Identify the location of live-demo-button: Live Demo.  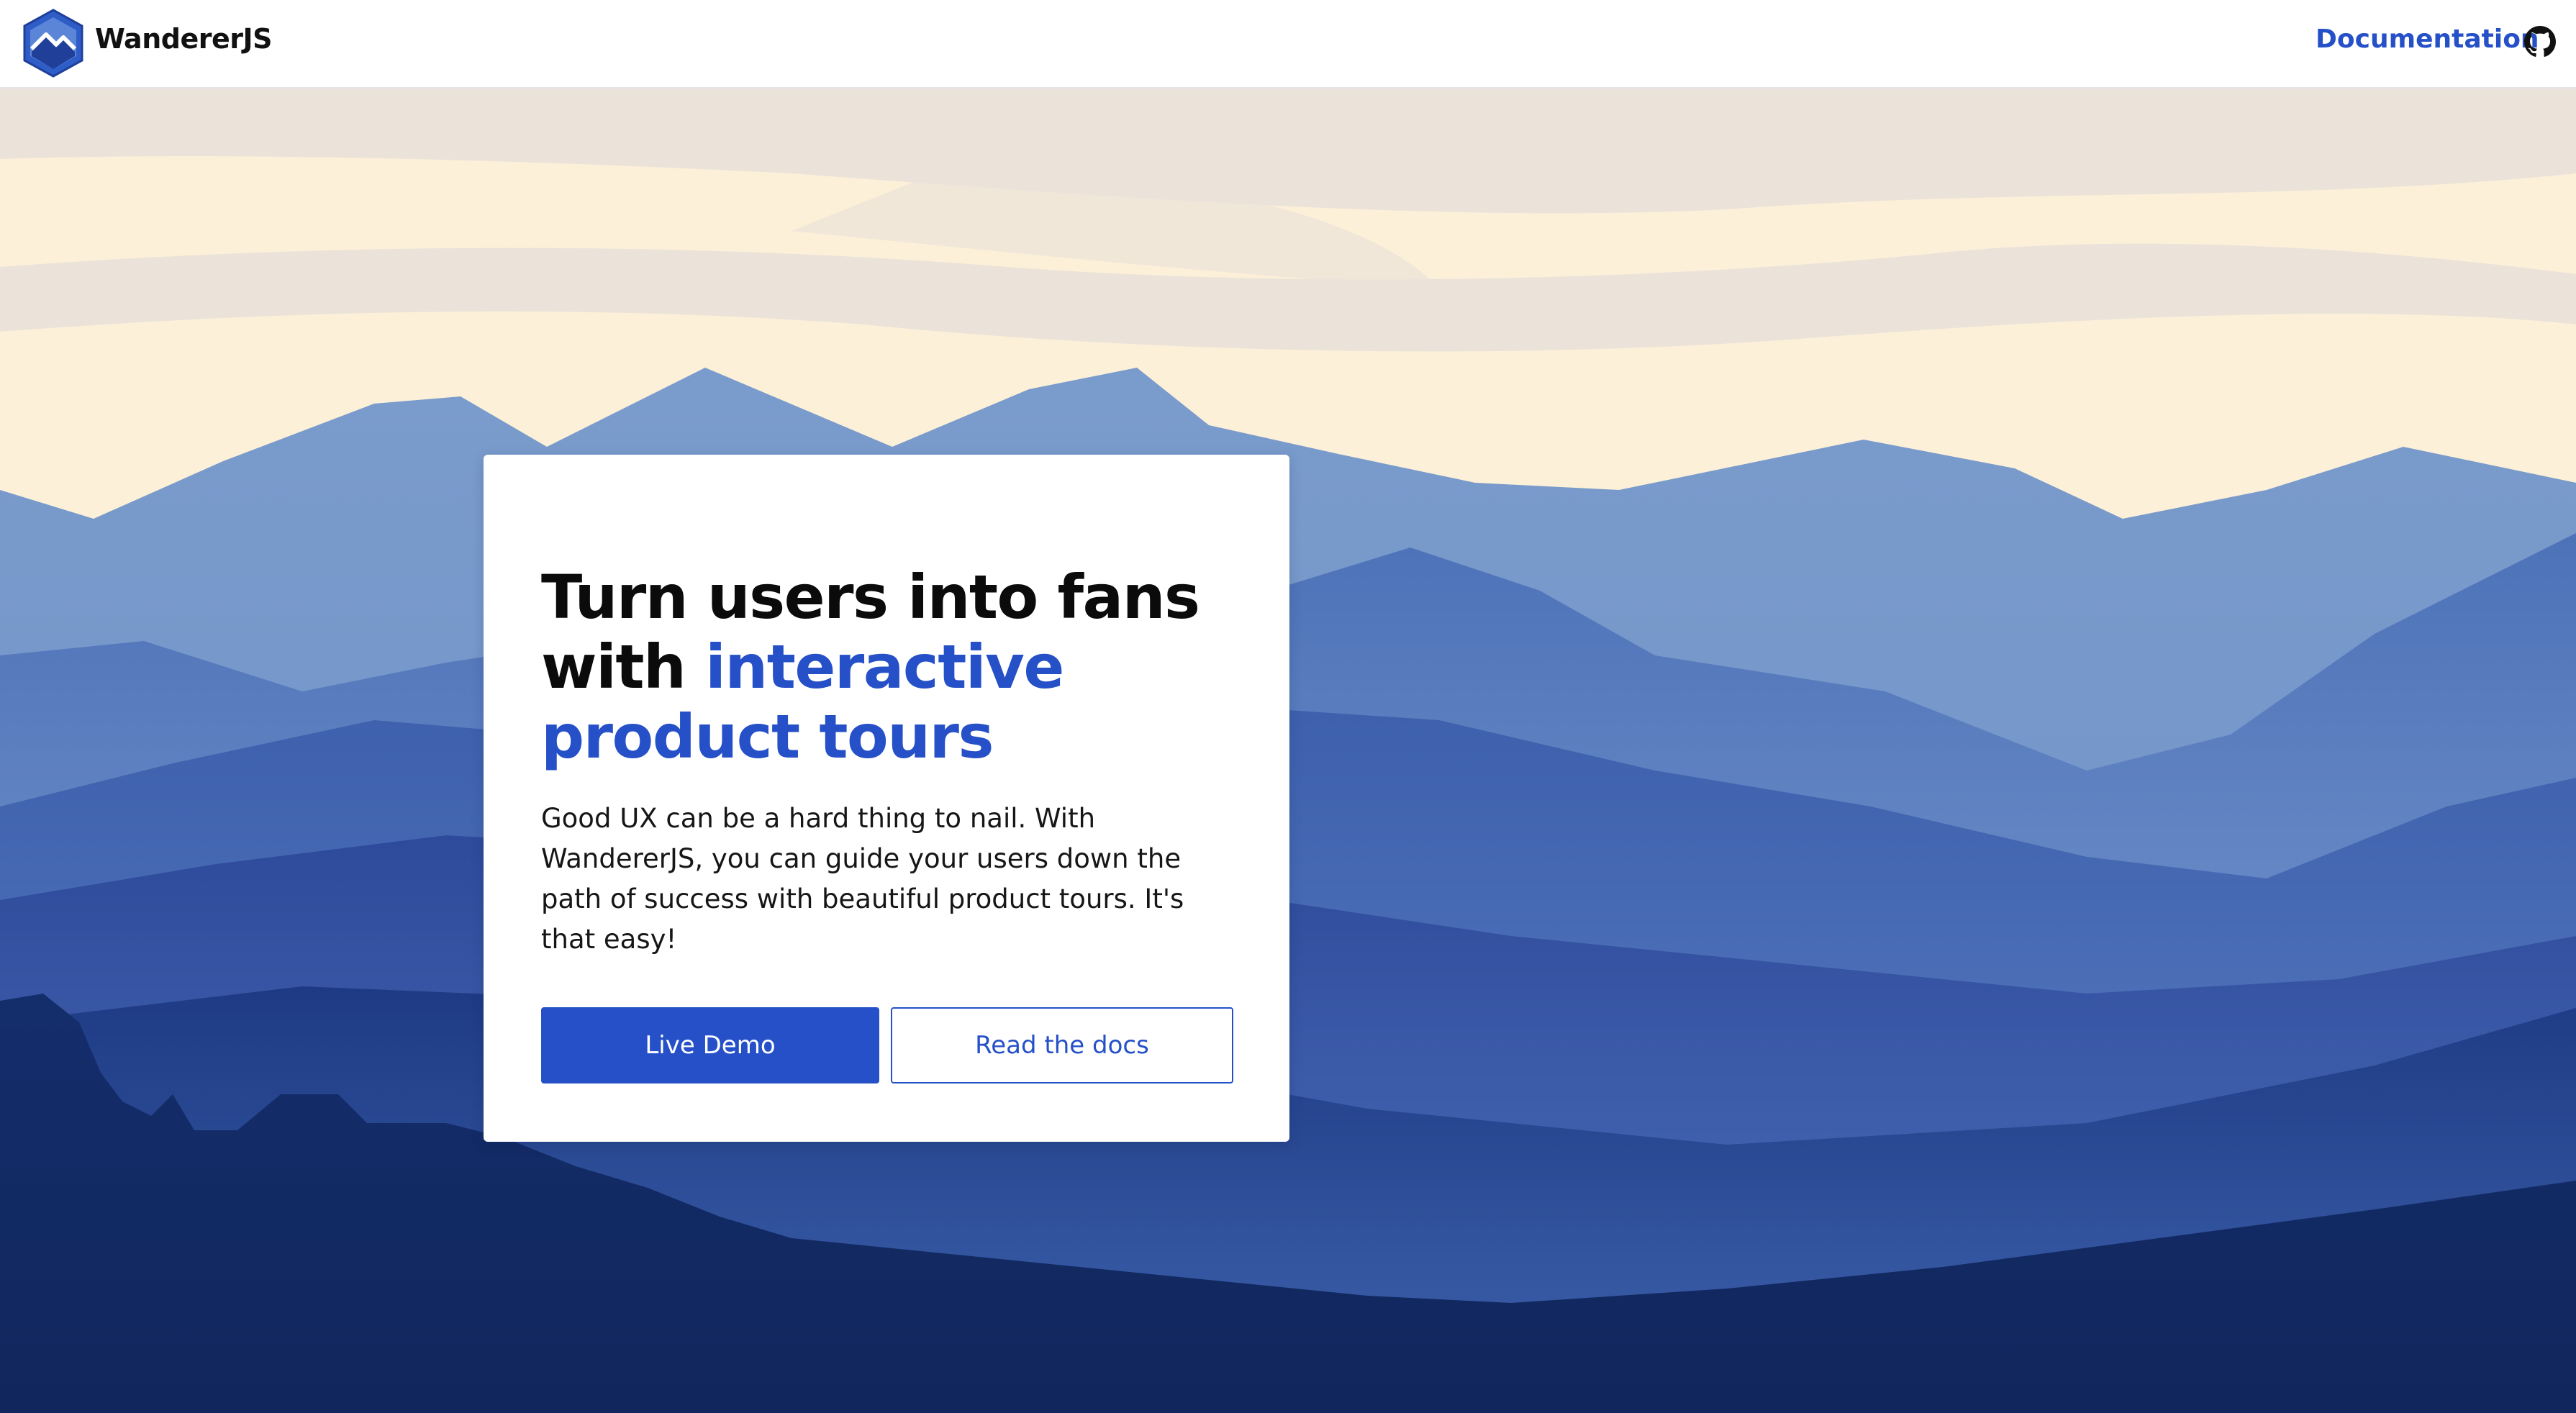
(710, 1045).